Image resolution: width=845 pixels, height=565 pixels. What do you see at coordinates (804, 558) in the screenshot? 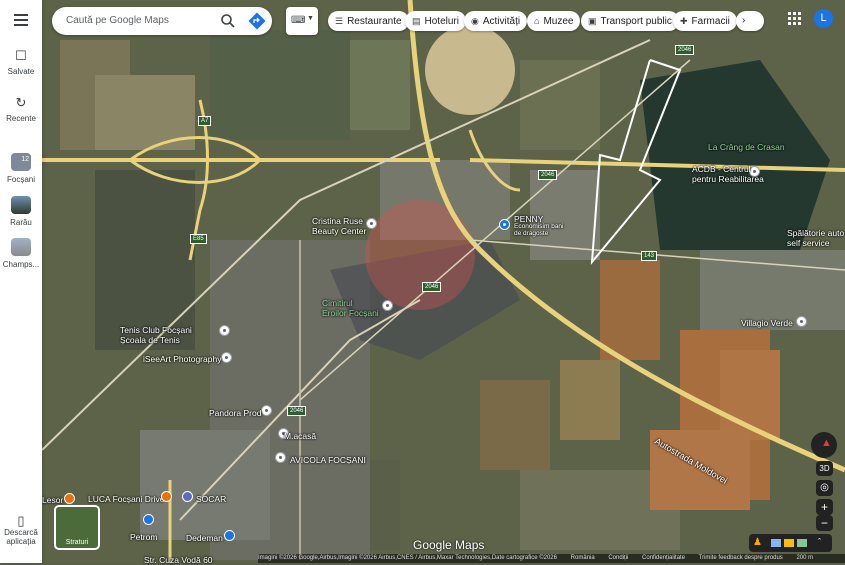
I see `scale-label: 200 m` at bounding box center [804, 558].